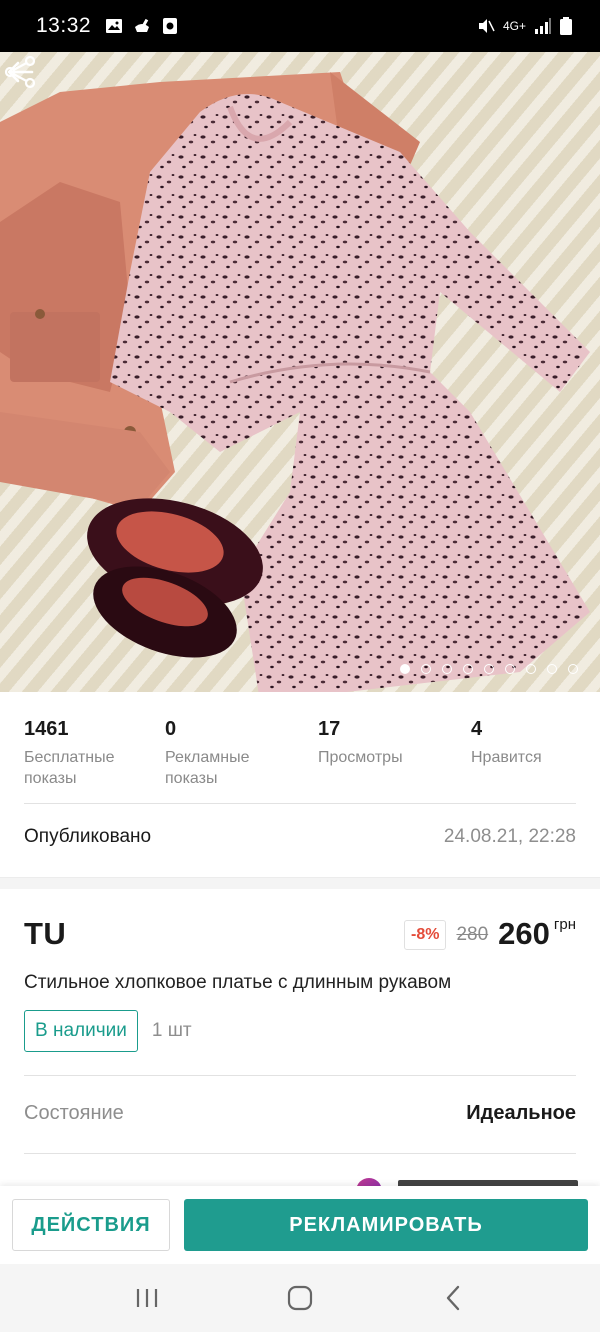 The width and height of the screenshot is (600, 1332). I want to click on stat-value: 0, so click(171, 729).